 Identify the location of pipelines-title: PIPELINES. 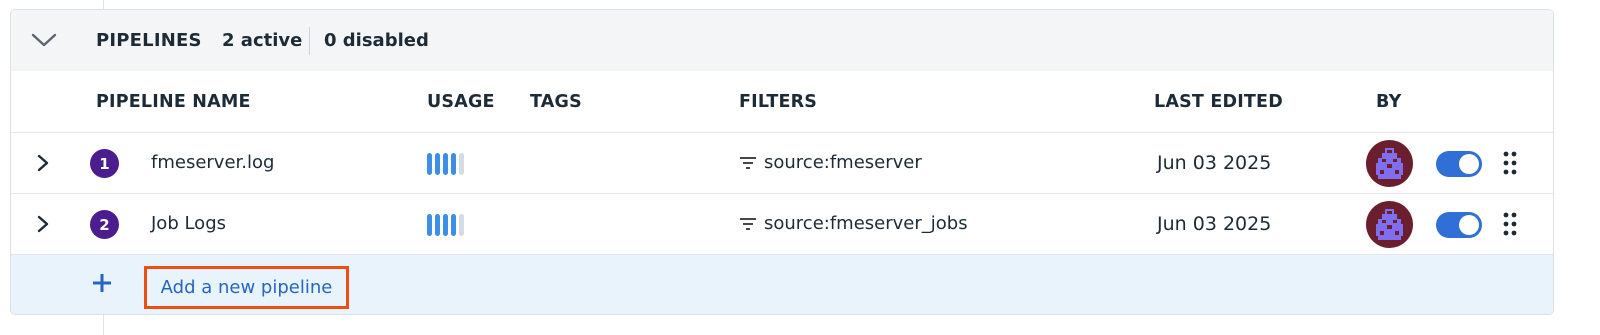
(149, 40).